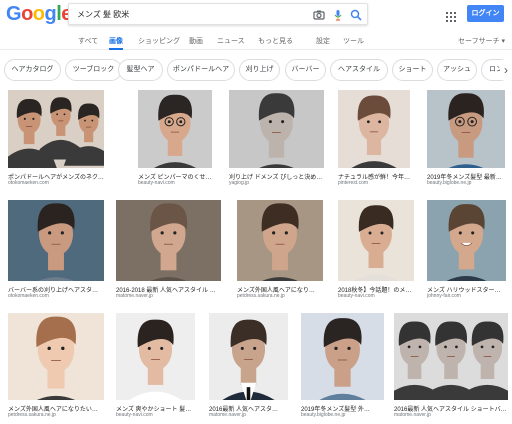 The height and width of the screenshot is (424, 512). What do you see at coordinates (323, 43) in the screenshot?
I see `tab-settings: 設定` at bounding box center [323, 43].